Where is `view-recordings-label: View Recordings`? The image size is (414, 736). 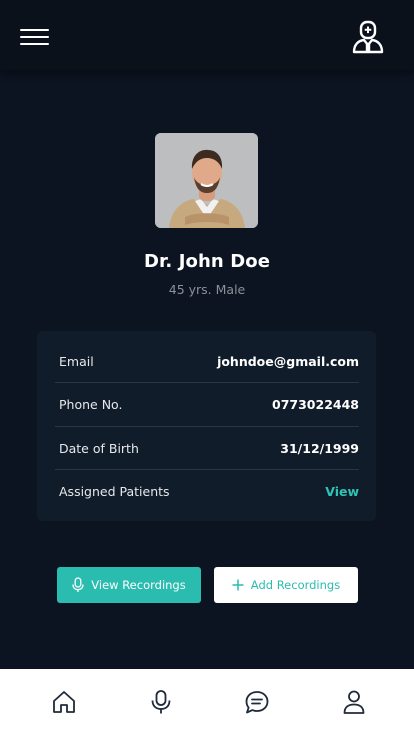 view-recordings-label: View Recordings is located at coordinates (138, 585).